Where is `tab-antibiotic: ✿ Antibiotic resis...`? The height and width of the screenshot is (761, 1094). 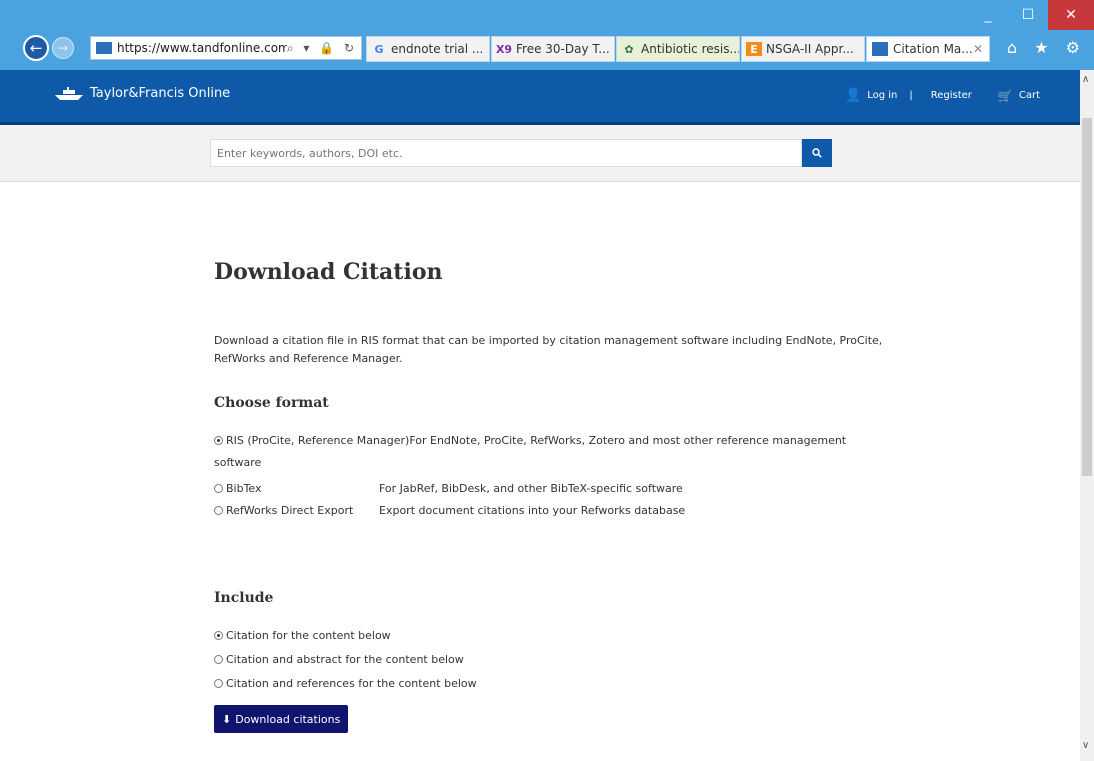
tab-antibiotic: ✿ Antibiotic resis... is located at coordinates (678, 49).